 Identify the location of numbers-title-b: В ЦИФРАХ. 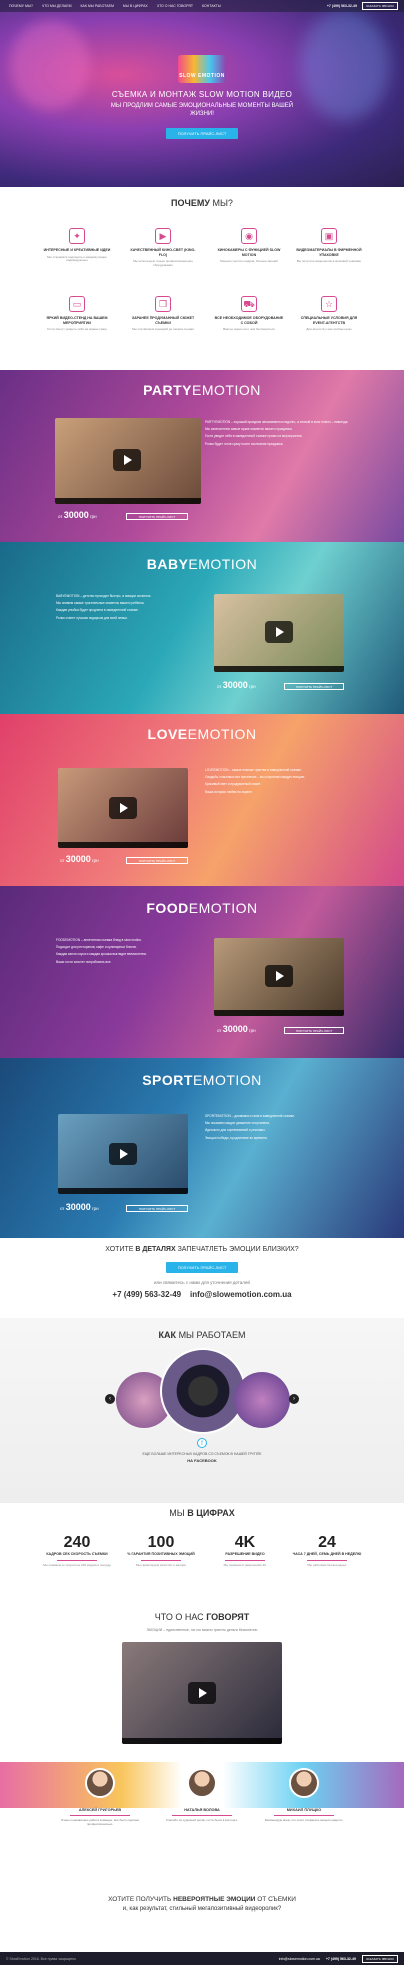
(211, 1513).